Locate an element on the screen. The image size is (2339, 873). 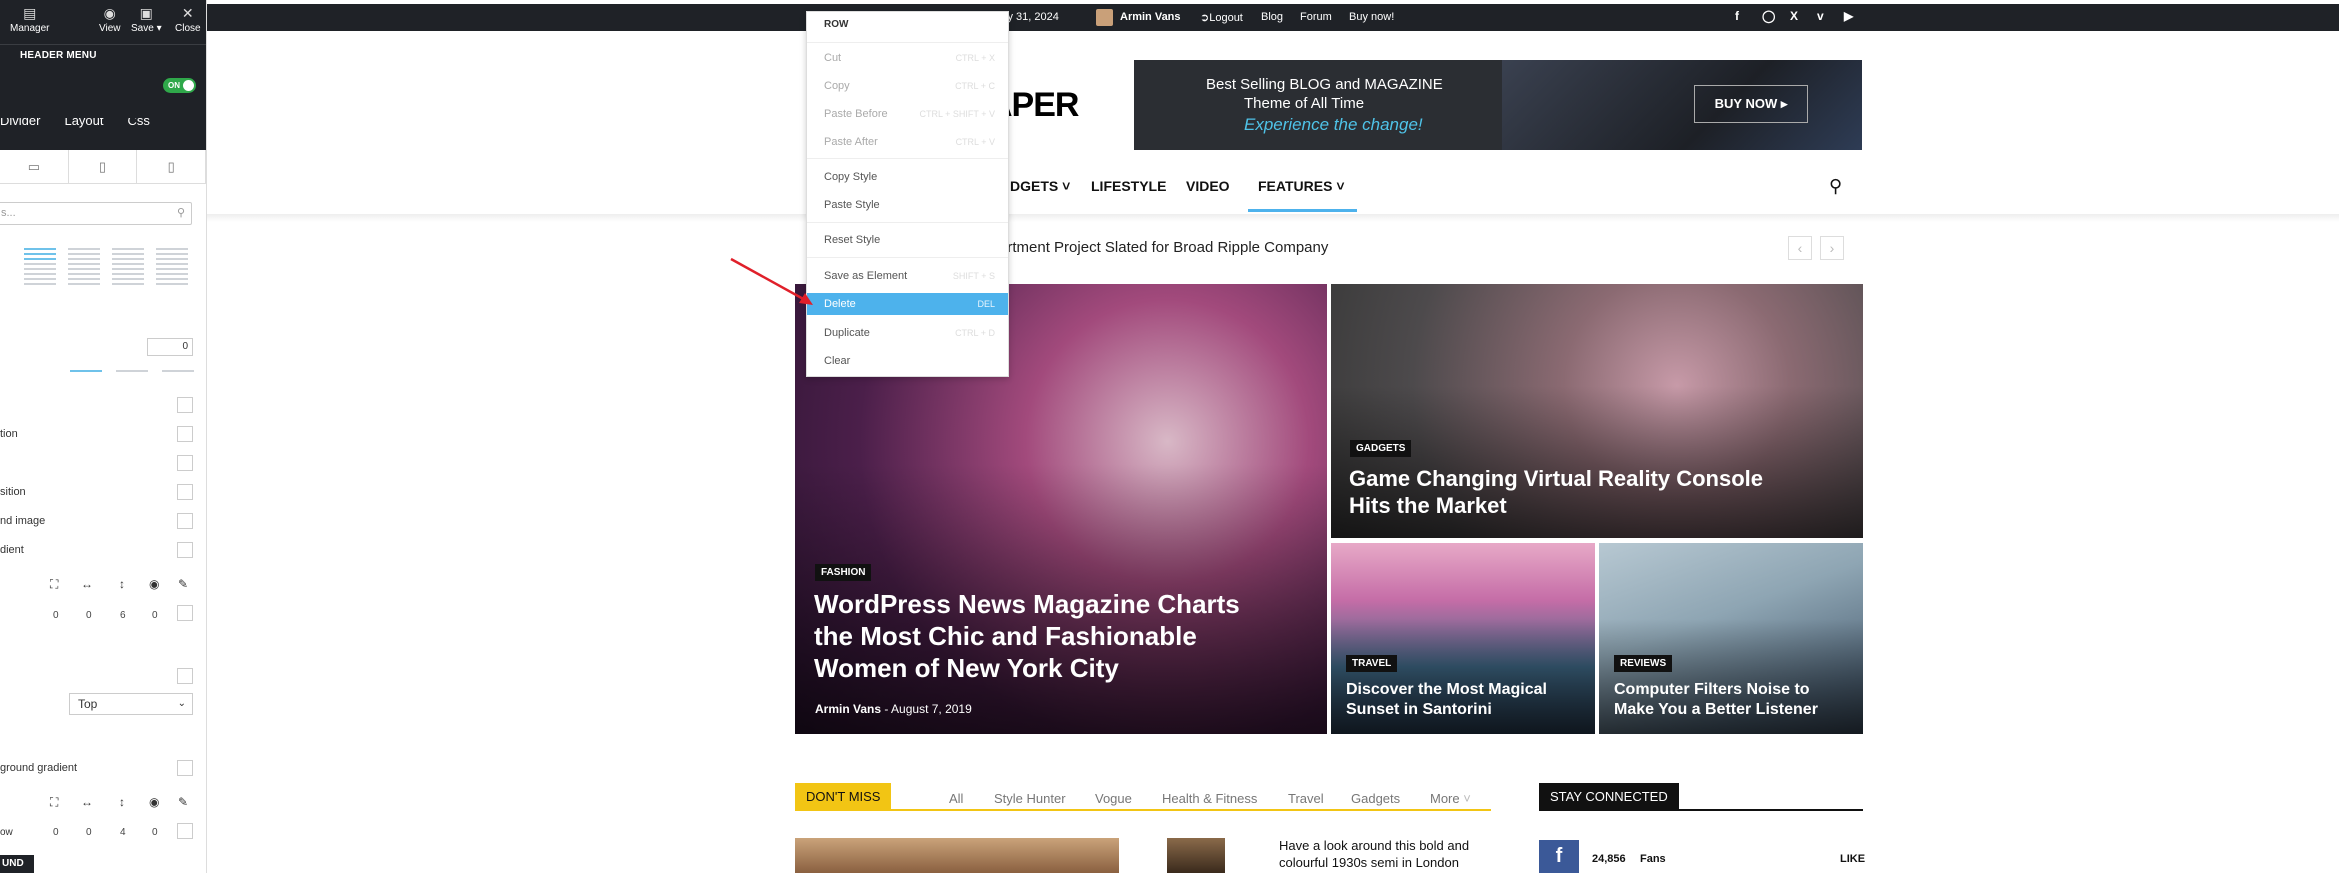
ticker-next-button: › is located at coordinates (1832, 248).